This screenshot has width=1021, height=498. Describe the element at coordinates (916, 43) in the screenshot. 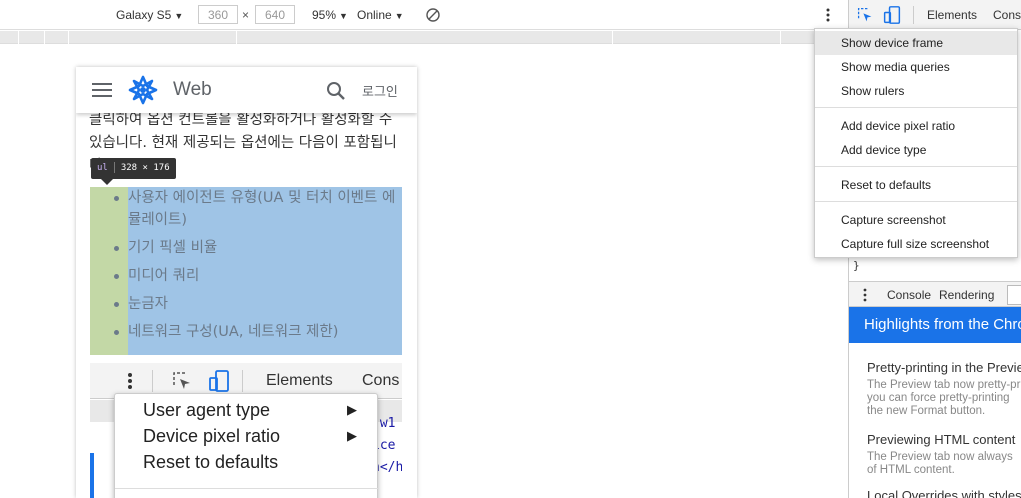

I see `menu-item-show-device-frame: Show device frame` at that location.